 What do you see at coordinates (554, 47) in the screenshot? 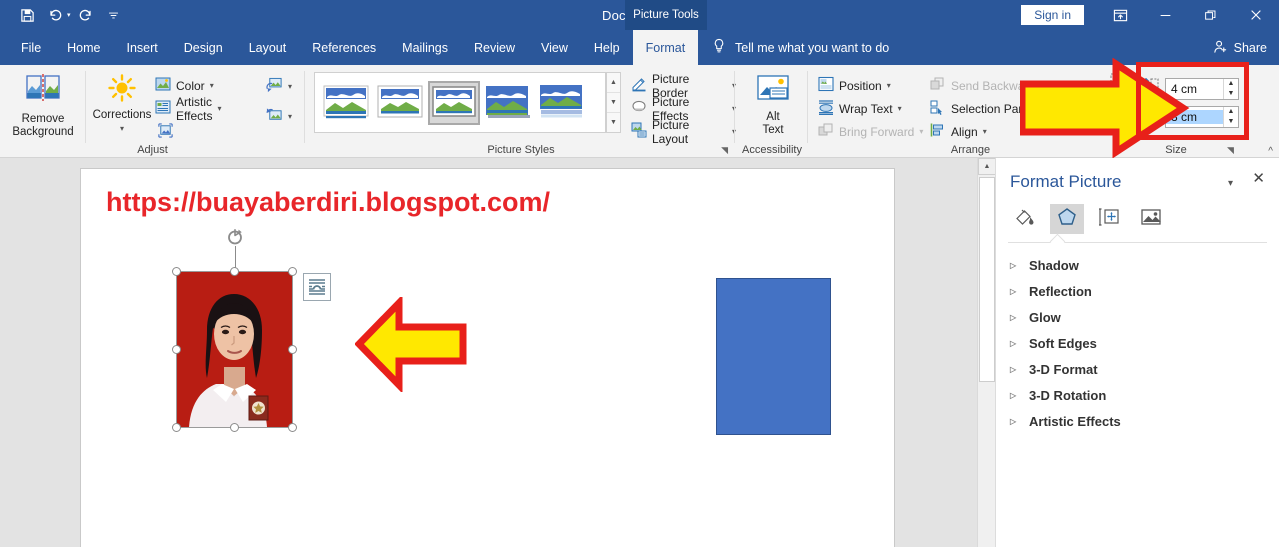
I see `tab-view: View` at bounding box center [554, 47].